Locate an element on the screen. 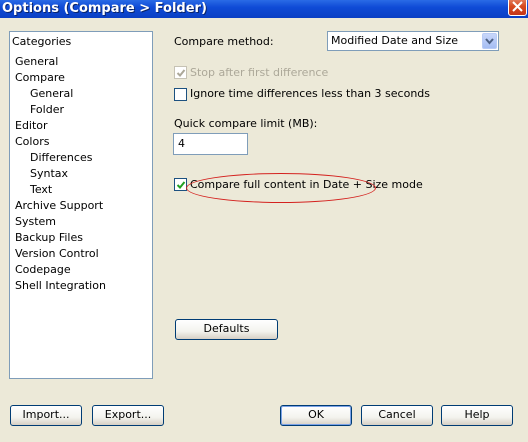  category-item-syntax: Syntax is located at coordinates (49, 174).